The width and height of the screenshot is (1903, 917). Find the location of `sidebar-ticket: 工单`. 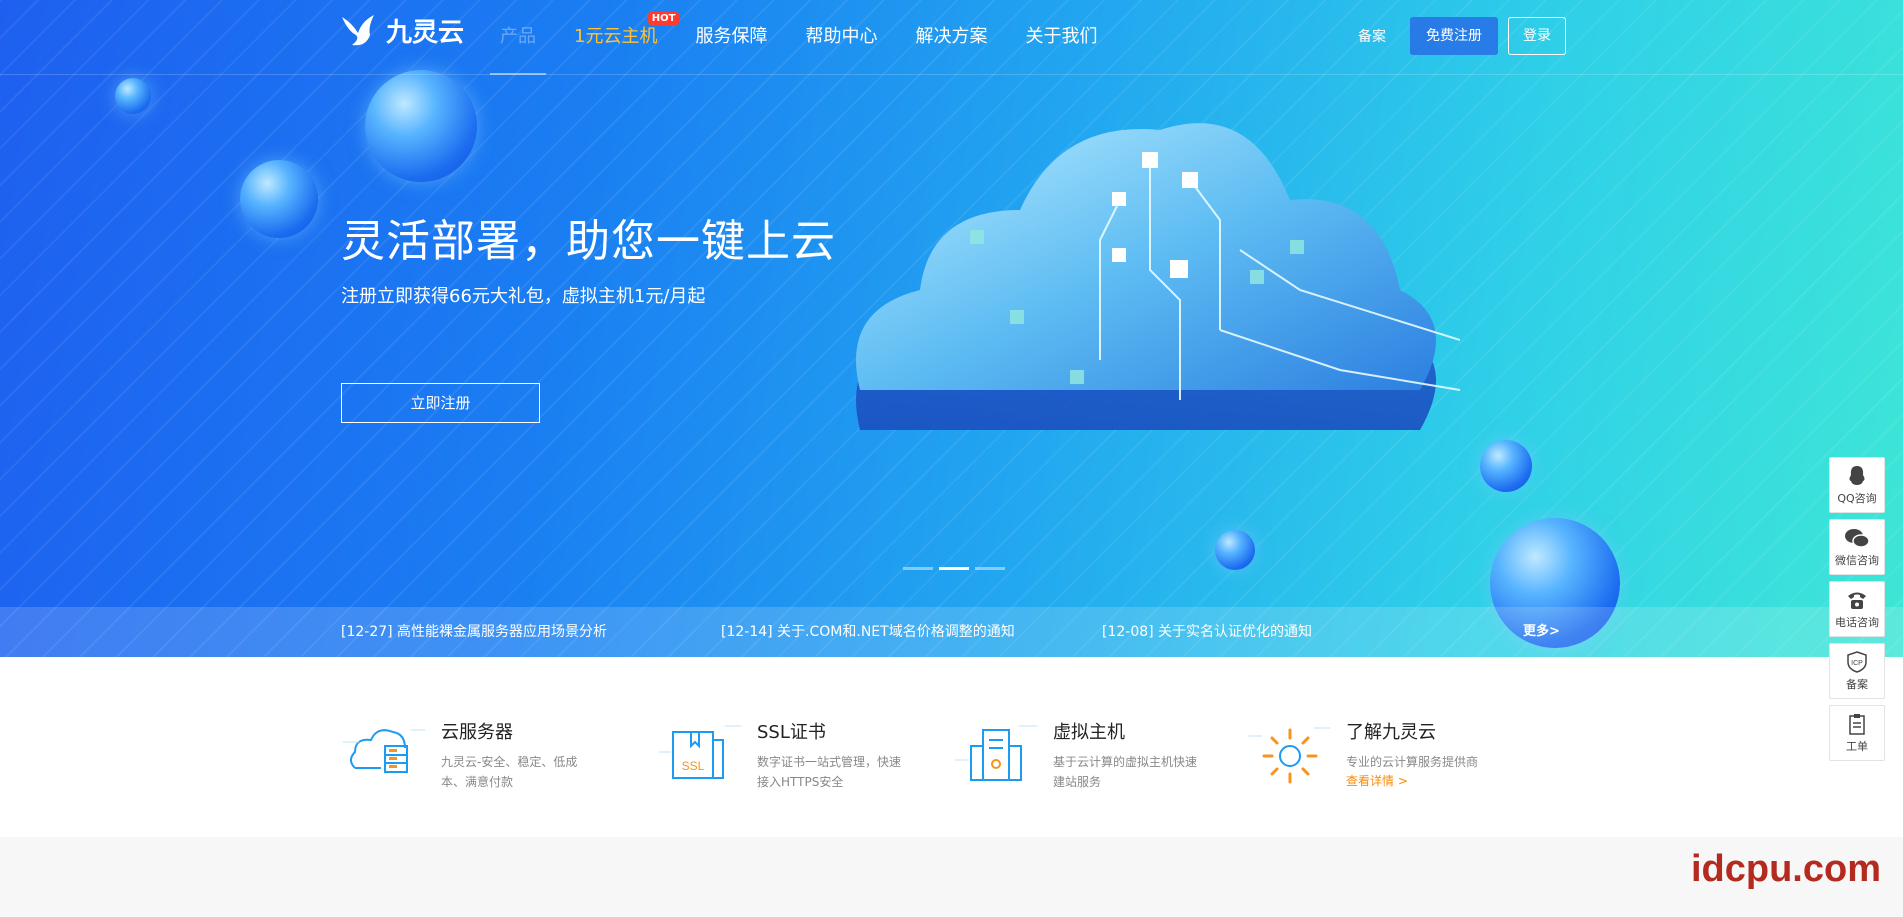

sidebar-ticket: 工单 is located at coordinates (1857, 733).